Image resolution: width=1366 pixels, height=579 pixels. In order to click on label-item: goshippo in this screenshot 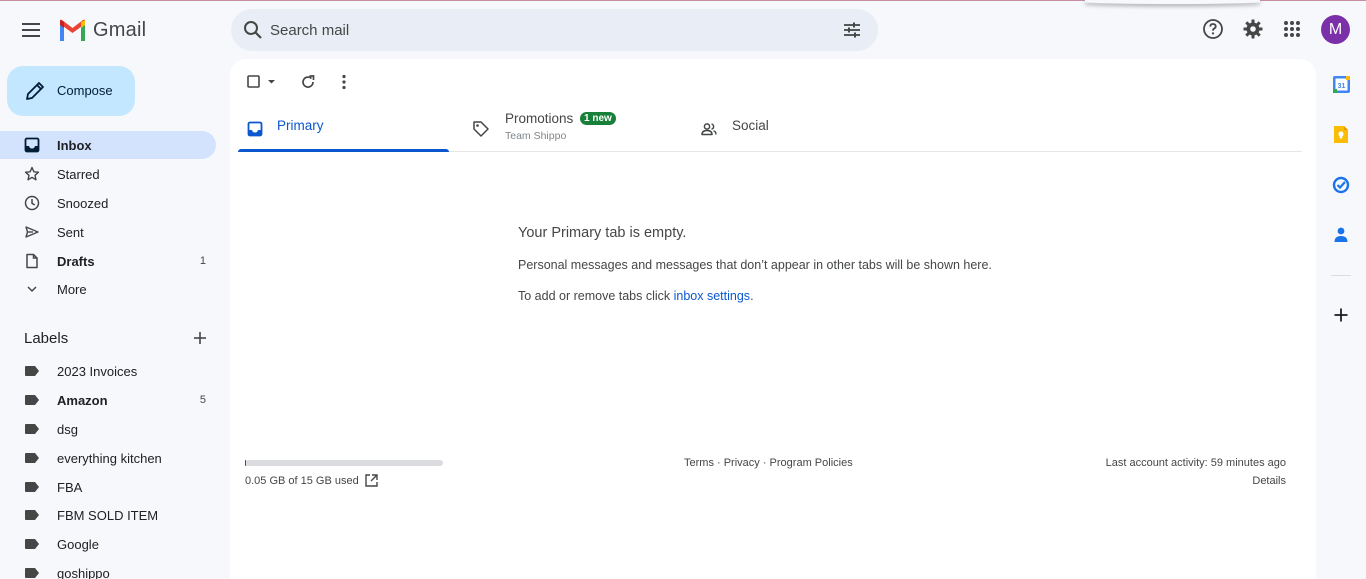, I will do `click(108, 569)`.